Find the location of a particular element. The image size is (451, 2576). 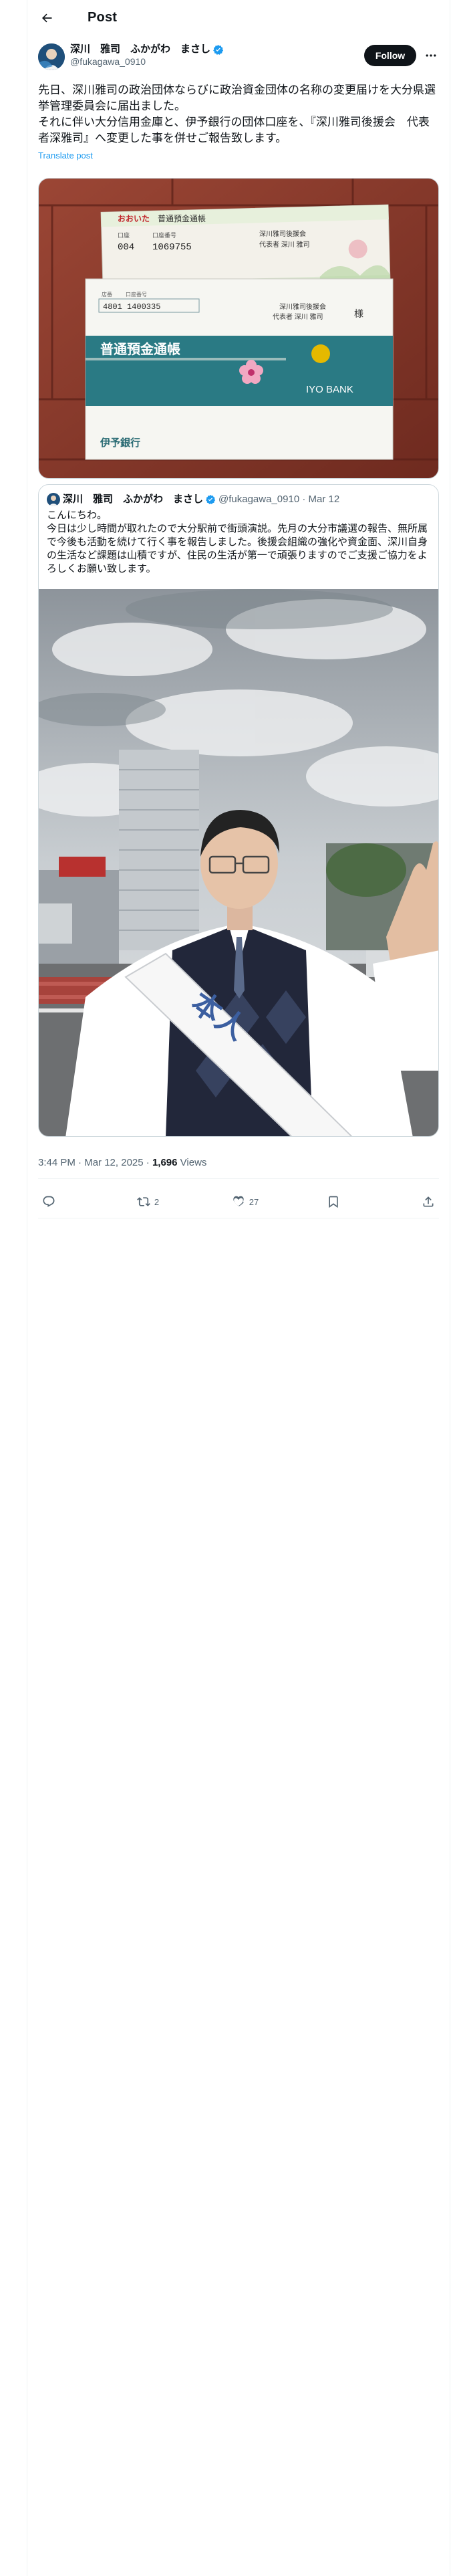

more-options-button is located at coordinates (431, 55).